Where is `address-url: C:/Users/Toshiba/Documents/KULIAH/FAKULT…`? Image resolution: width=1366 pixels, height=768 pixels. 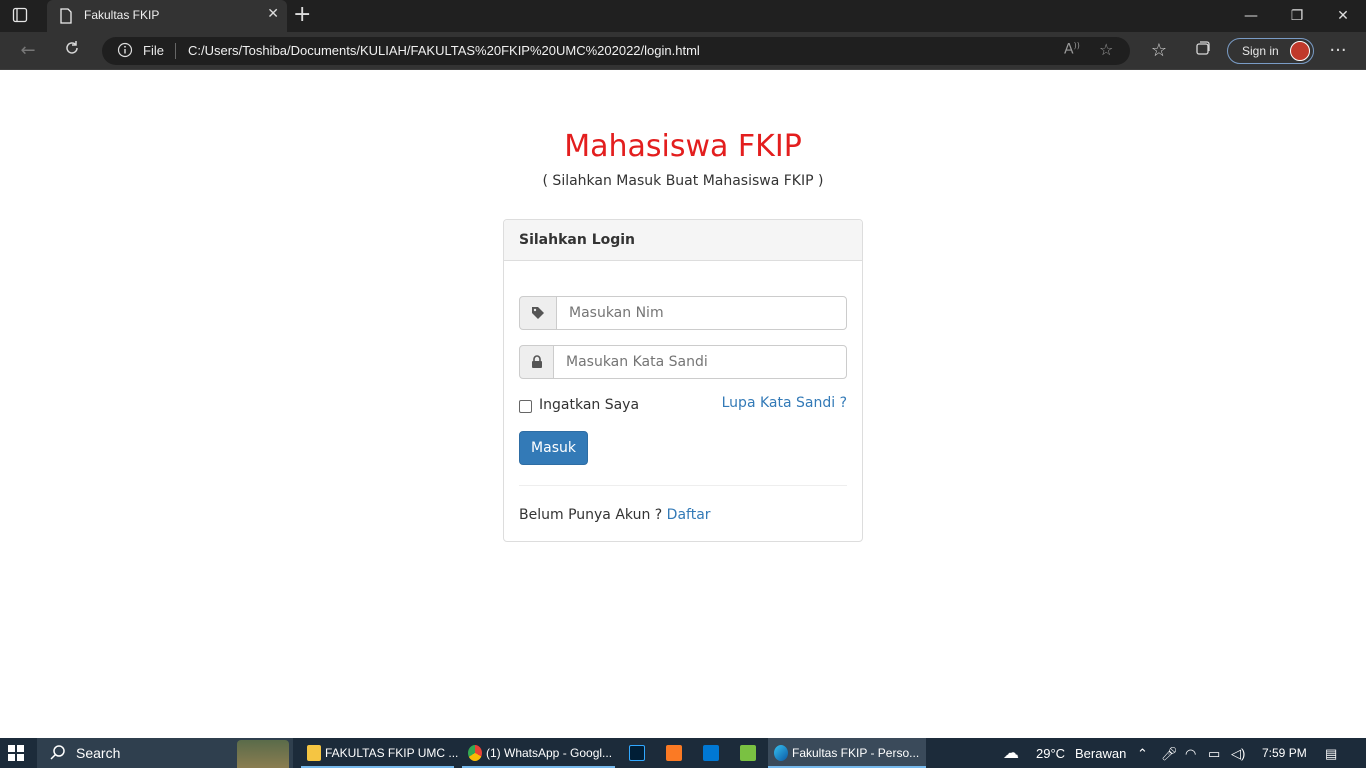
address-url: C:/Users/Toshiba/Documents/KULIAH/FAKULT… is located at coordinates (444, 50).